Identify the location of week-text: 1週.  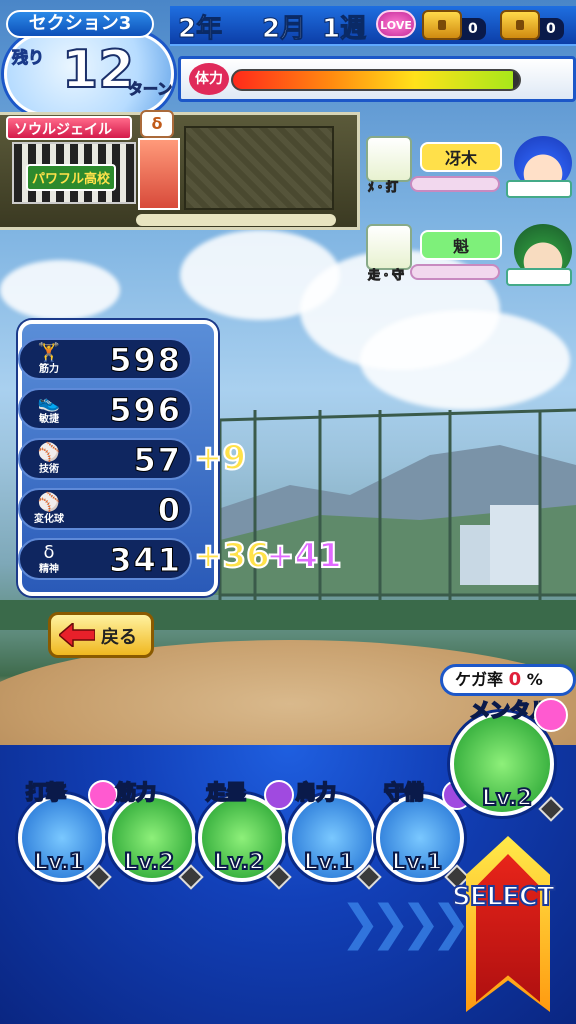
(344, 29).